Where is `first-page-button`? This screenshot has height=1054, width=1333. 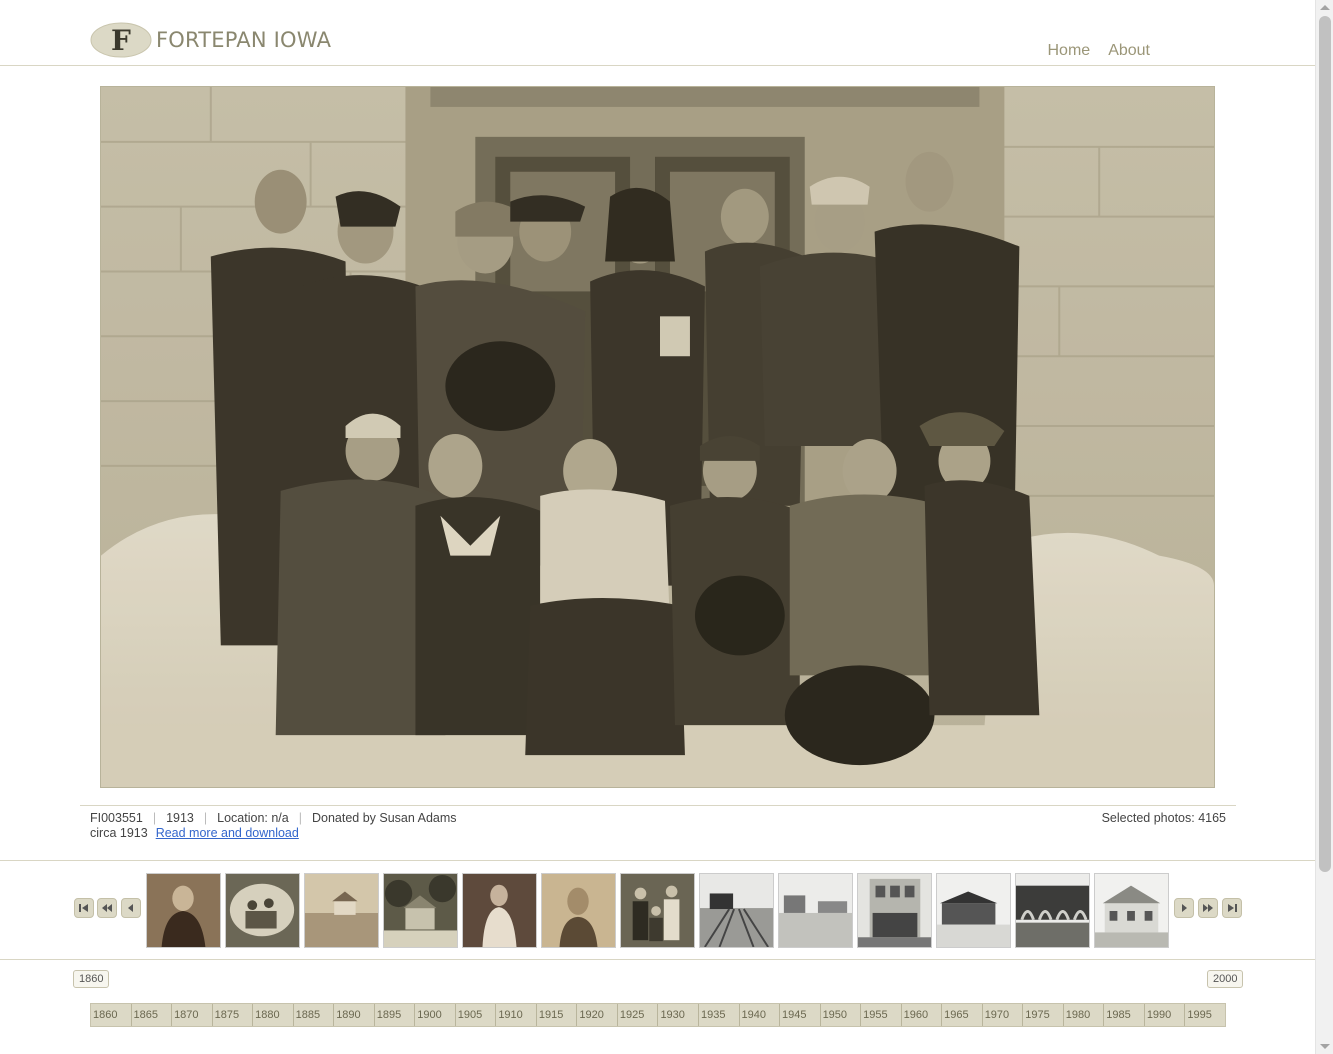
first-page-button is located at coordinates (84, 908).